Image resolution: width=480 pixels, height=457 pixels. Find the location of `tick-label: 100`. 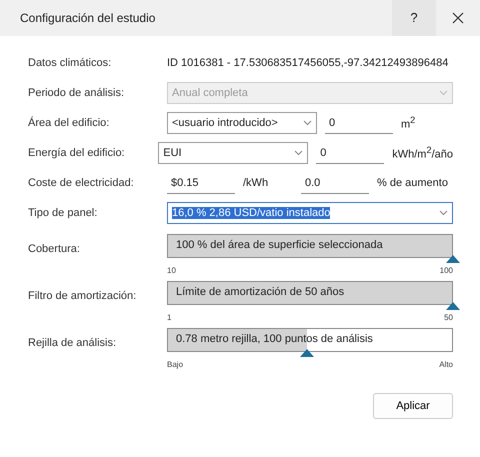

tick-label: 100 is located at coordinates (446, 270).